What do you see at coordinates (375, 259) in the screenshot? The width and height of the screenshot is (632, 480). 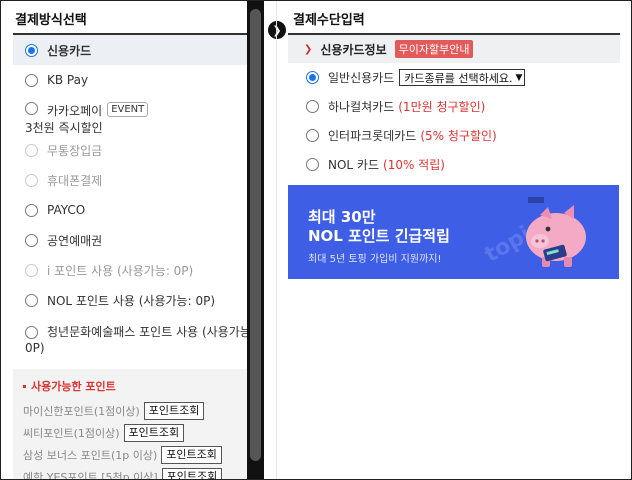 I see `banner-subtext: 최대 5년 토핑 가입비 지원까지!` at bounding box center [375, 259].